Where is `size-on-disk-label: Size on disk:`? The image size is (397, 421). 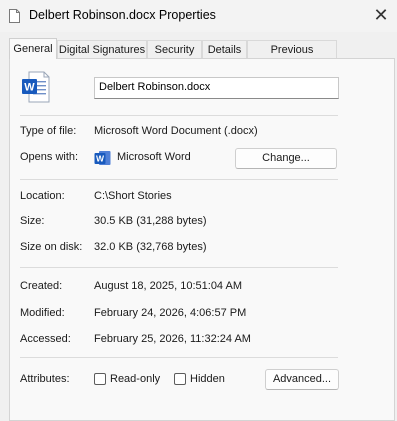 size-on-disk-label: Size on disk: is located at coordinates (51, 247).